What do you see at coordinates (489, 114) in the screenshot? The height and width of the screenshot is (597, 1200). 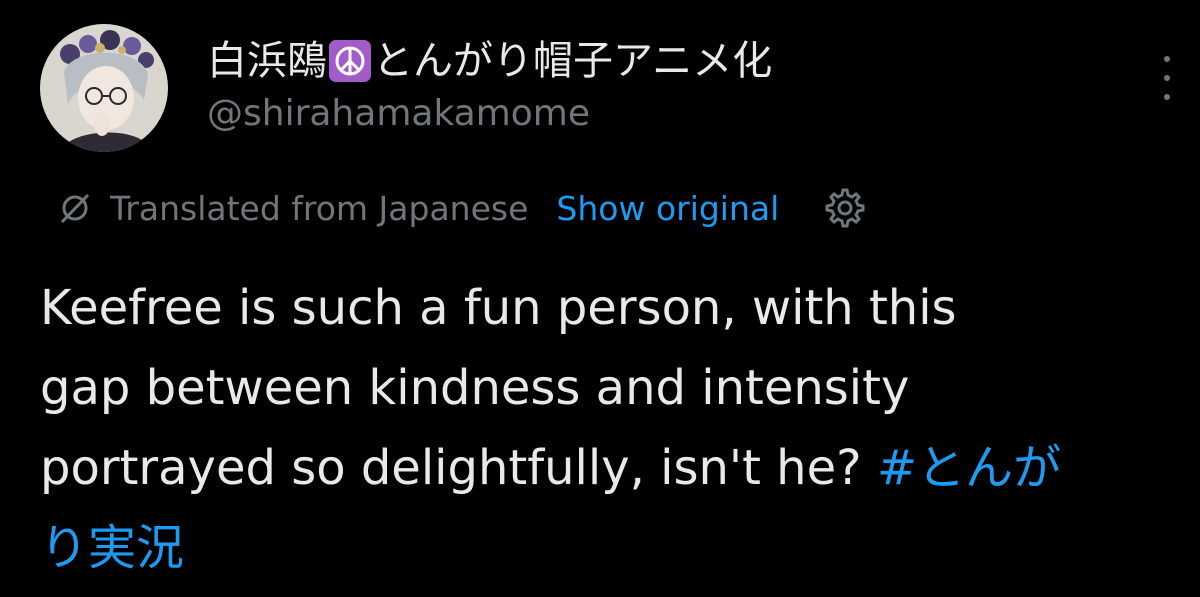 I see `user-handle: @shirahamakamome` at bounding box center [489, 114].